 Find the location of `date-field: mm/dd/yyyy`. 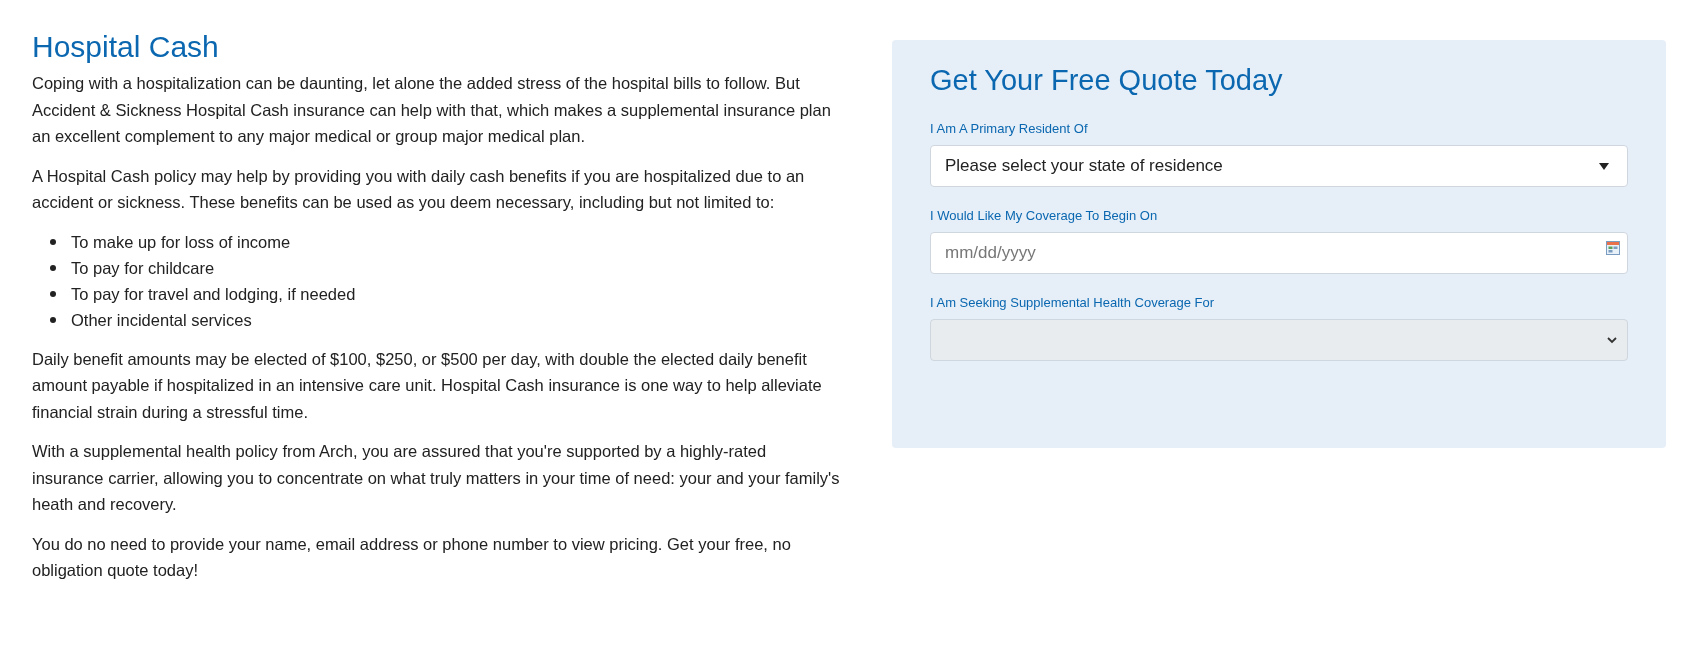

date-field: mm/dd/yyyy is located at coordinates (1279, 253).